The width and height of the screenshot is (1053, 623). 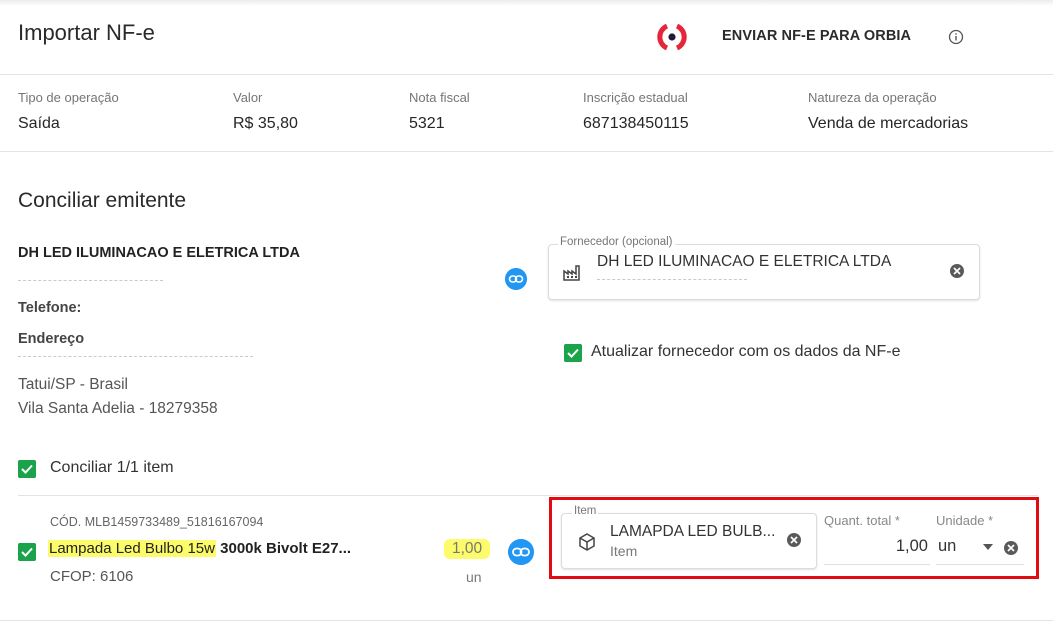 I want to click on orbia-logo, so click(x=672, y=37).